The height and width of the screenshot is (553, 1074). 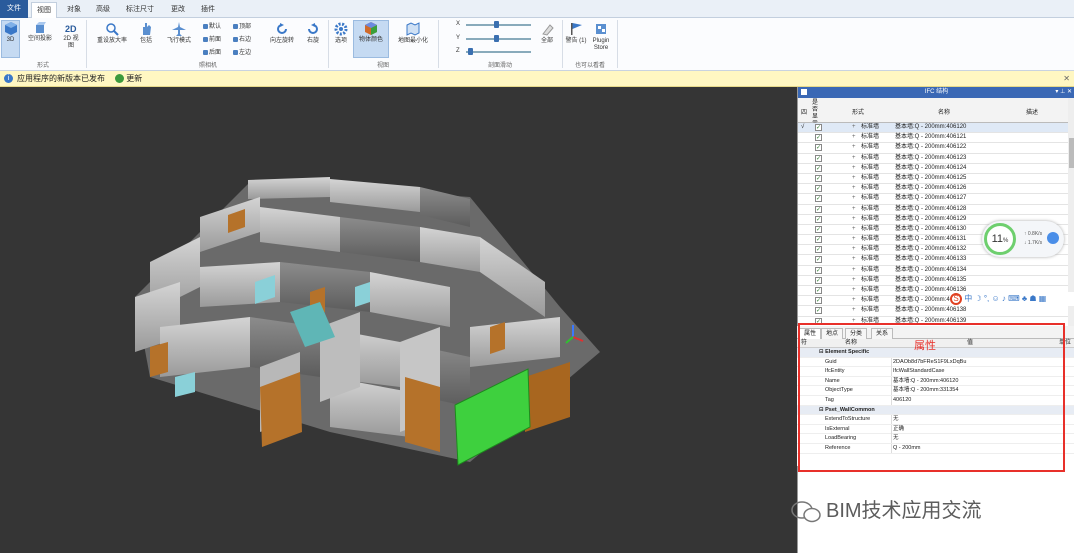 What do you see at coordinates (576, 39) in the screenshot?
I see `warning-button: 警告 (1)` at bounding box center [576, 39].